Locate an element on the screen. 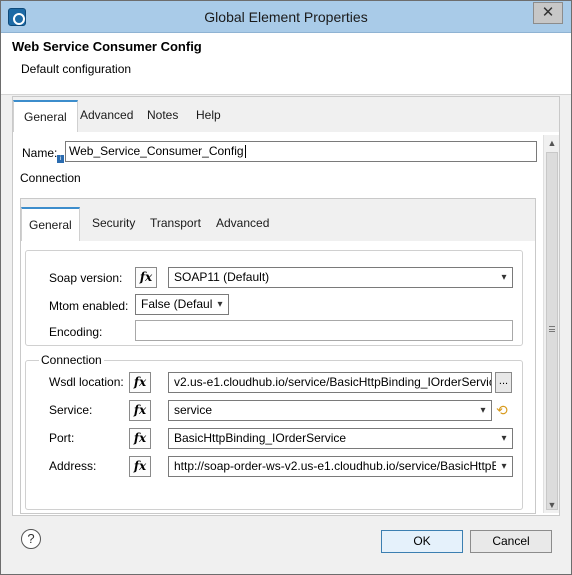 The width and height of the screenshot is (572, 575). mtom-value: False (Default) is located at coordinates (180, 304).